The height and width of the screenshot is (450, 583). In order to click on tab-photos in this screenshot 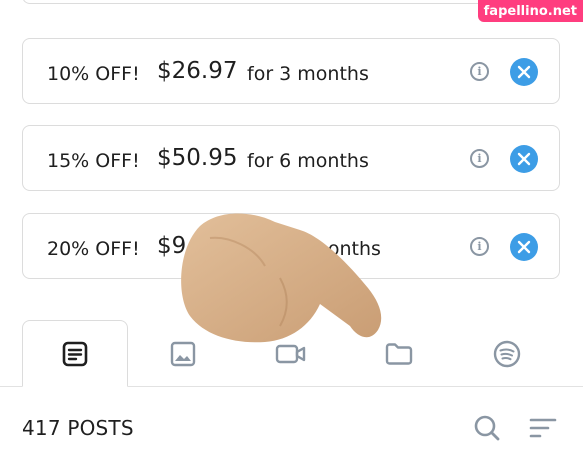, I will do `click(183, 353)`.